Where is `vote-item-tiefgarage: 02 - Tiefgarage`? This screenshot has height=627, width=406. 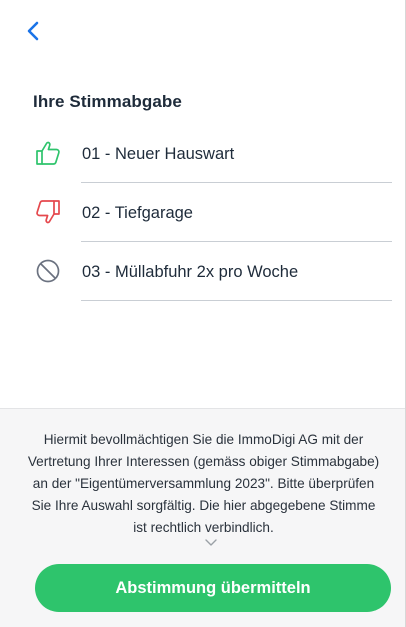 vote-item-tiefgarage: 02 - Tiefgarage is located at coordinates (203, 212).